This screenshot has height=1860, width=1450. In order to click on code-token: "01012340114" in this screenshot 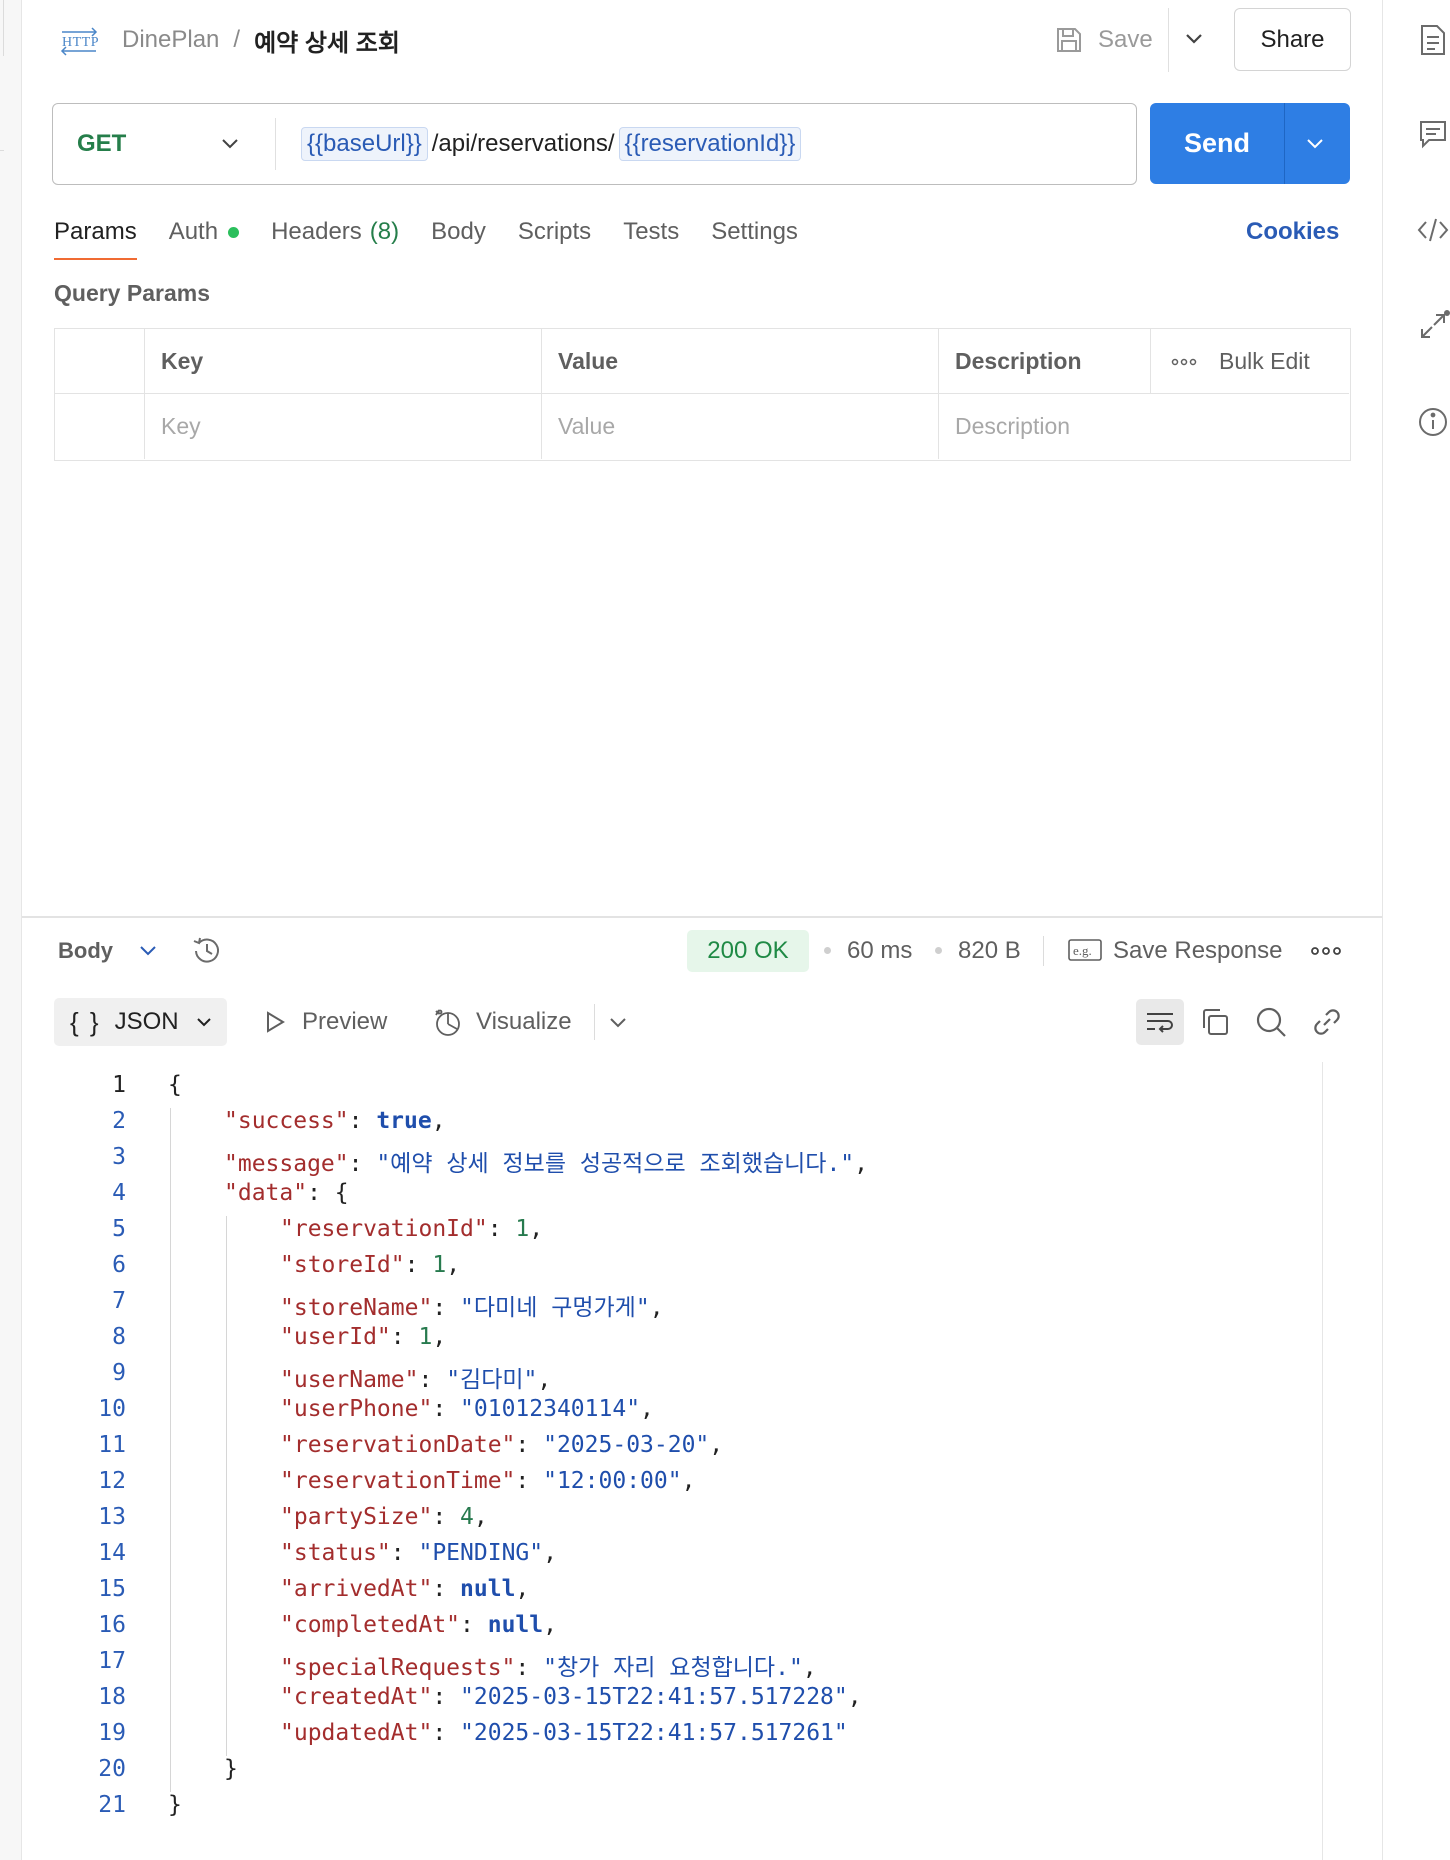, I will do `click(550, 1409)`.